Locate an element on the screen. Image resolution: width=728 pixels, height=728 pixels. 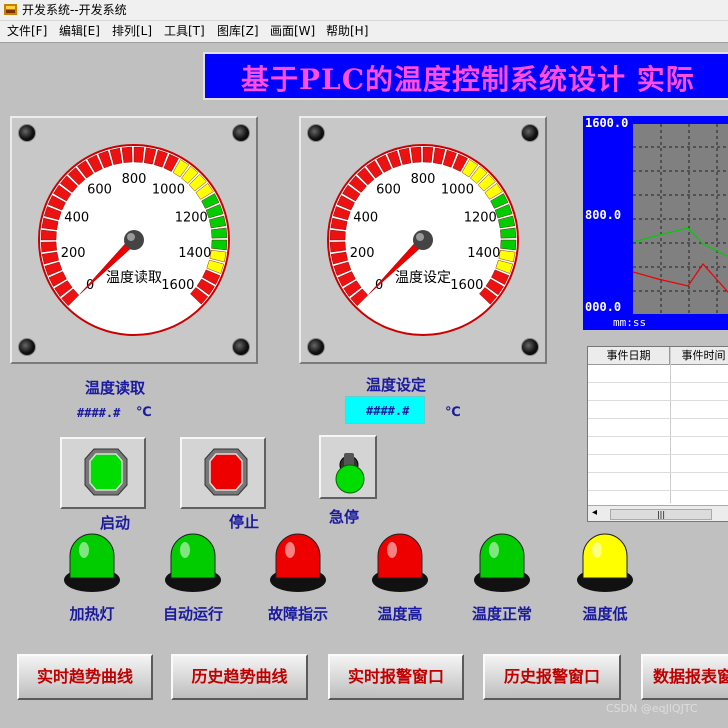
nav-report-button: 数据报表窗 is located at coordinates (684, 677).